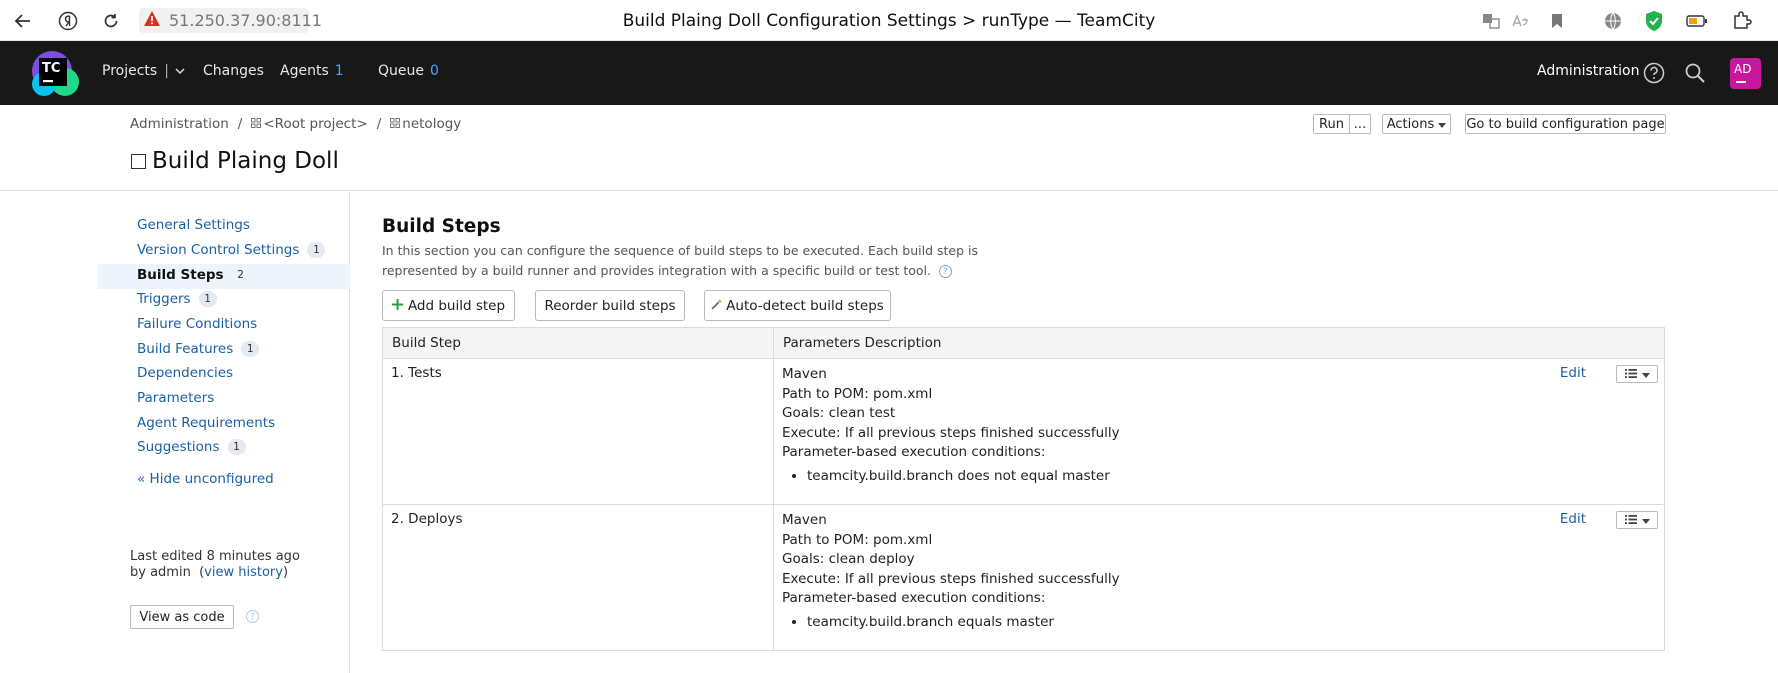  I want to click on nav-changes: Changes, so click(233, 71).